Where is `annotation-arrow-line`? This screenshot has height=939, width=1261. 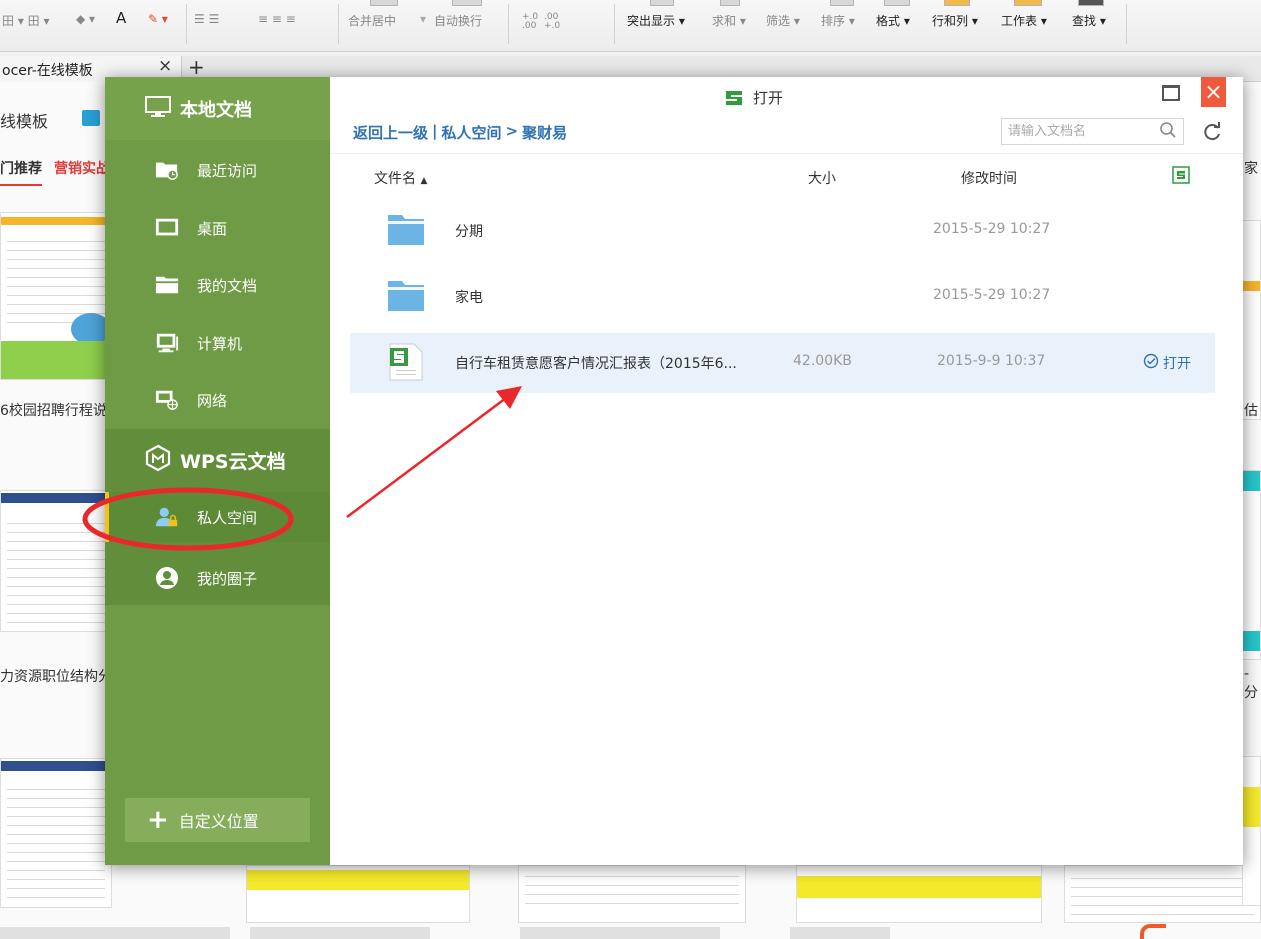 annotation-arrow-line is located at coordinates (426, 457).